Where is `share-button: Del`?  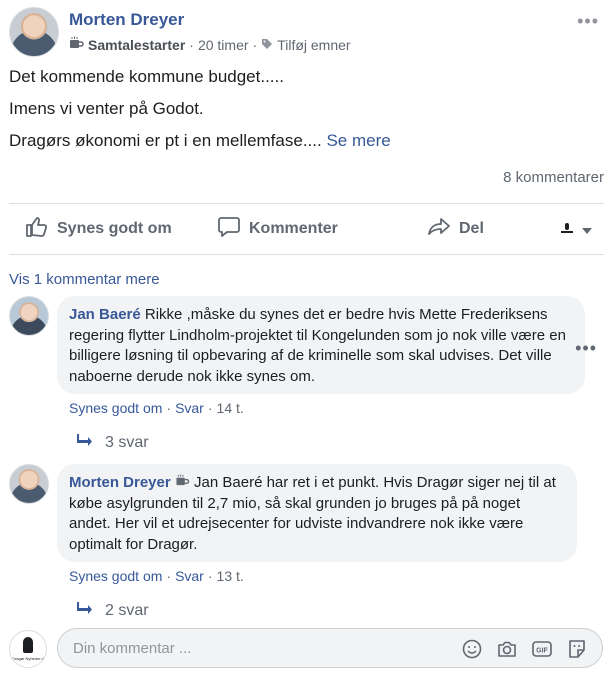
share-button: Del is located at coordinates (455, 229).